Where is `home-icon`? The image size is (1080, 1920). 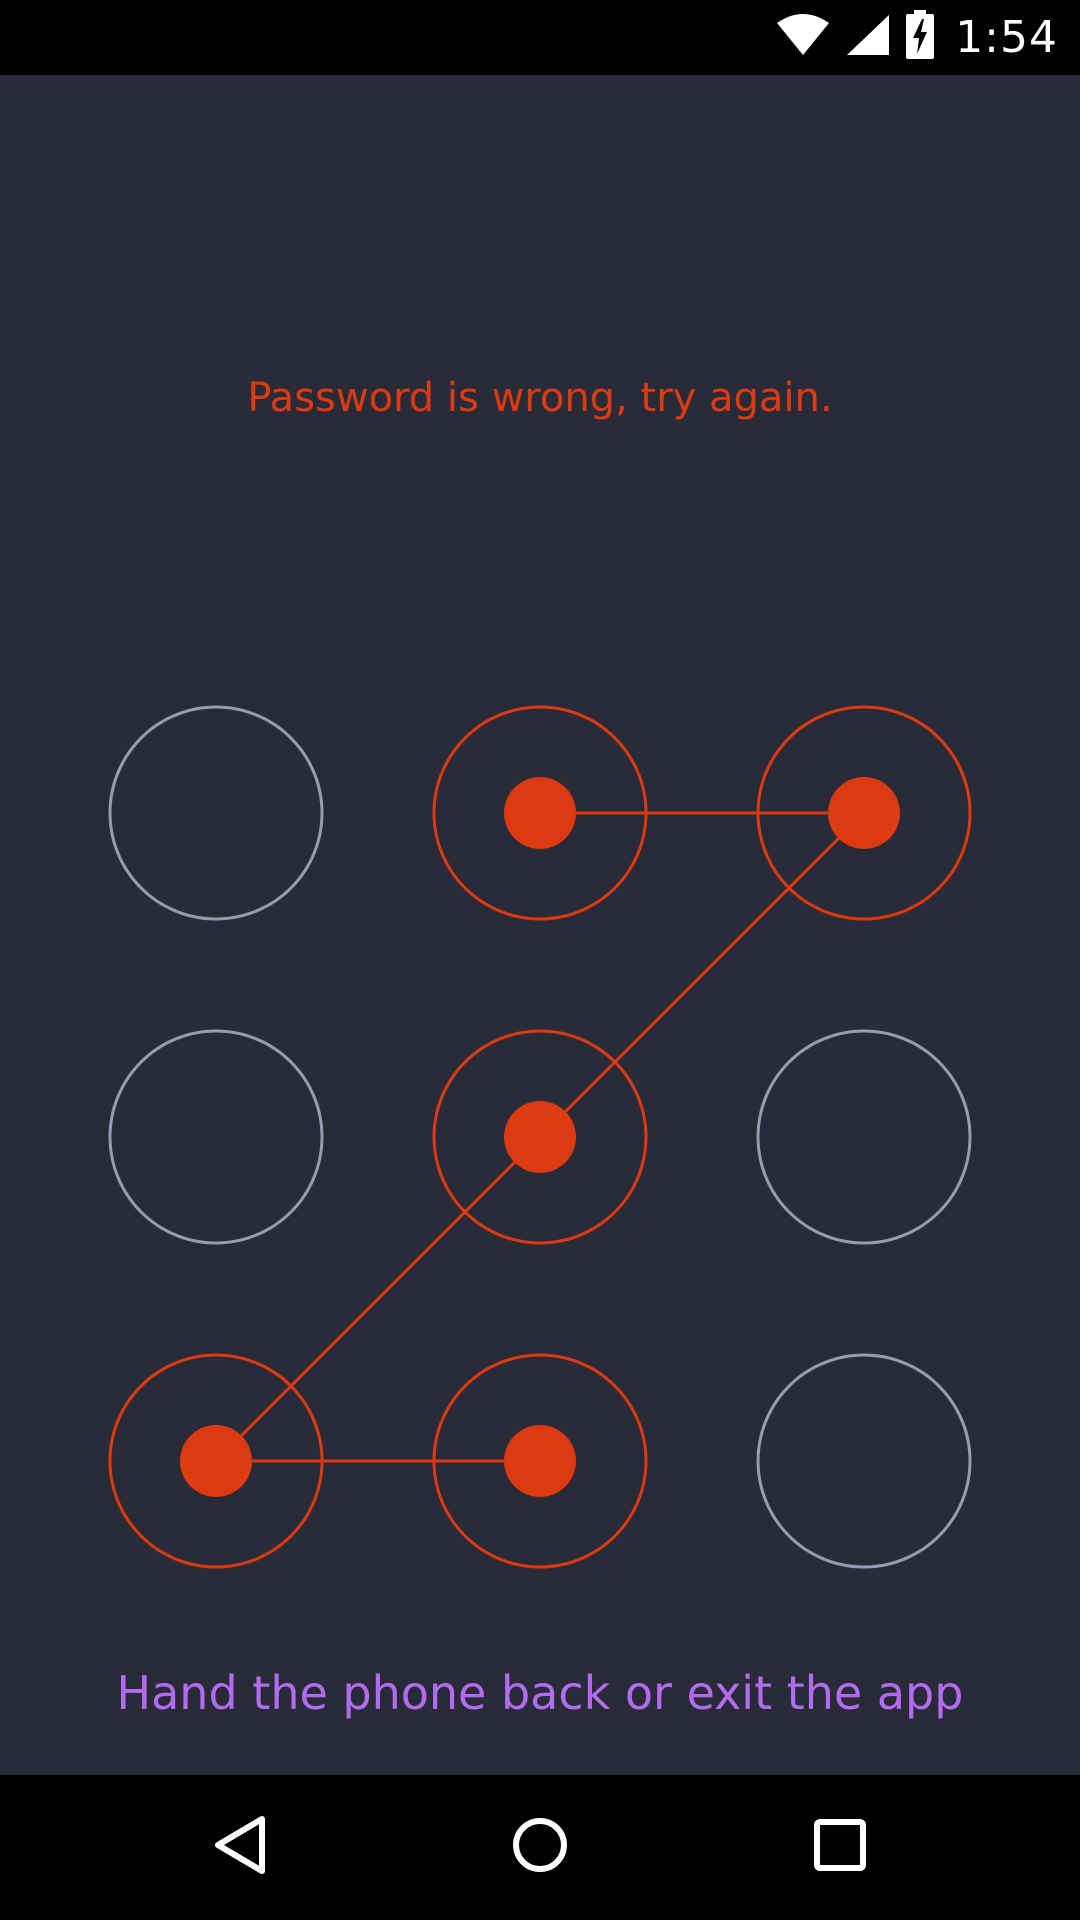 home-icon is located at coordinates (540, 1847).